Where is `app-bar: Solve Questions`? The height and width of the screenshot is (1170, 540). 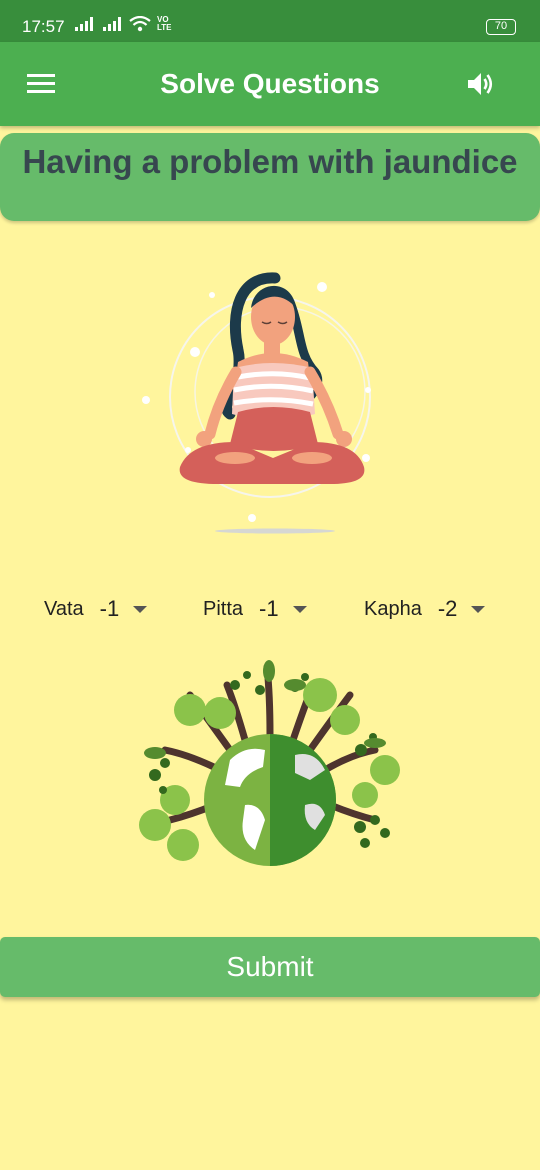
app-bar: Solve Questions is located at coordinates (270, 84).